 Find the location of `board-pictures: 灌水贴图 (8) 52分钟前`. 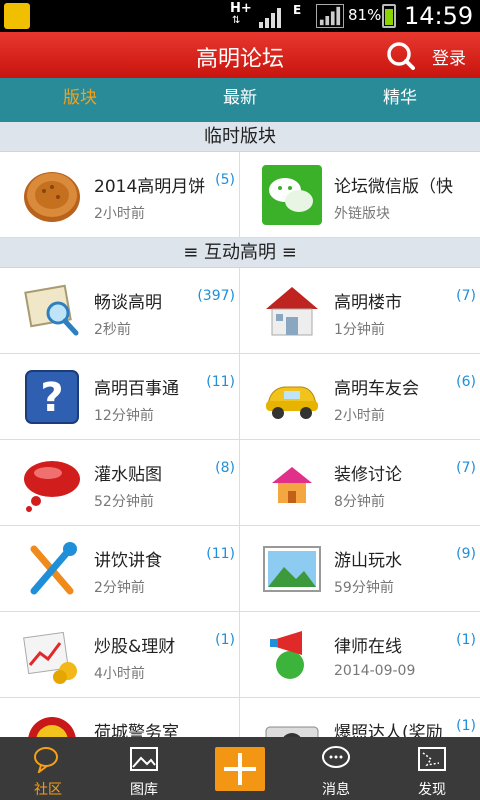

board-pictures: 灌水贴图 (8) 52分钟前 is located at coordinates (120, 482).